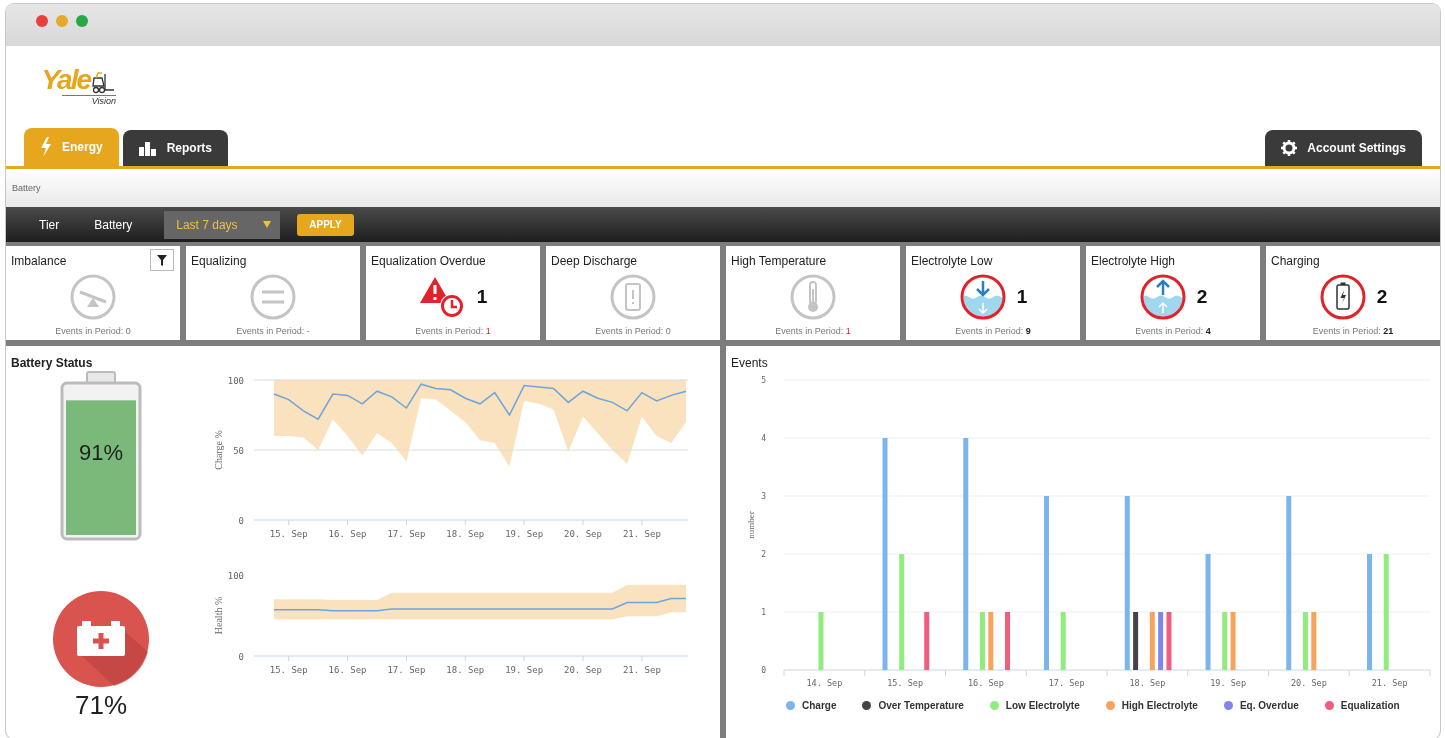 The image size is (1445, 738). I want to click on tile-title: Deep Discharge, so click(594, 261).